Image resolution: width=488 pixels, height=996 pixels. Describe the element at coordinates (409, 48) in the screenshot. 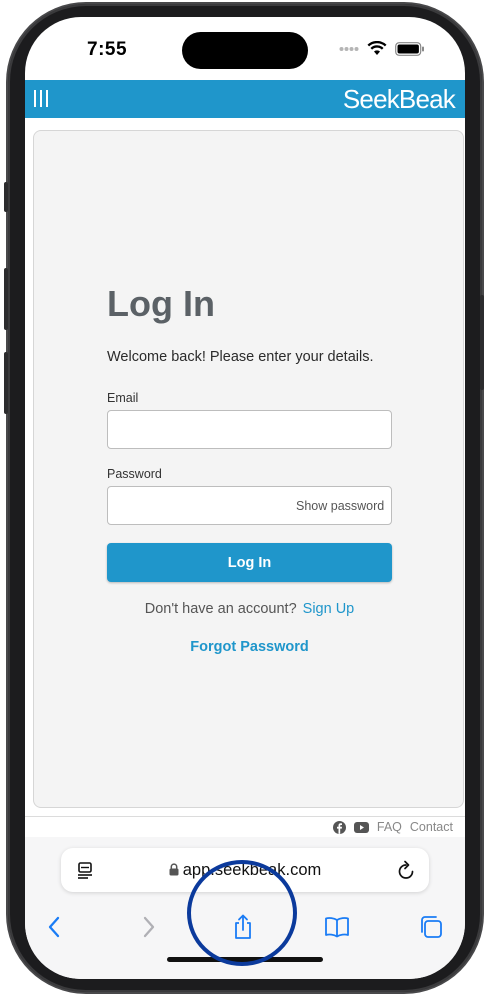

I see `battery-icon` at that location.